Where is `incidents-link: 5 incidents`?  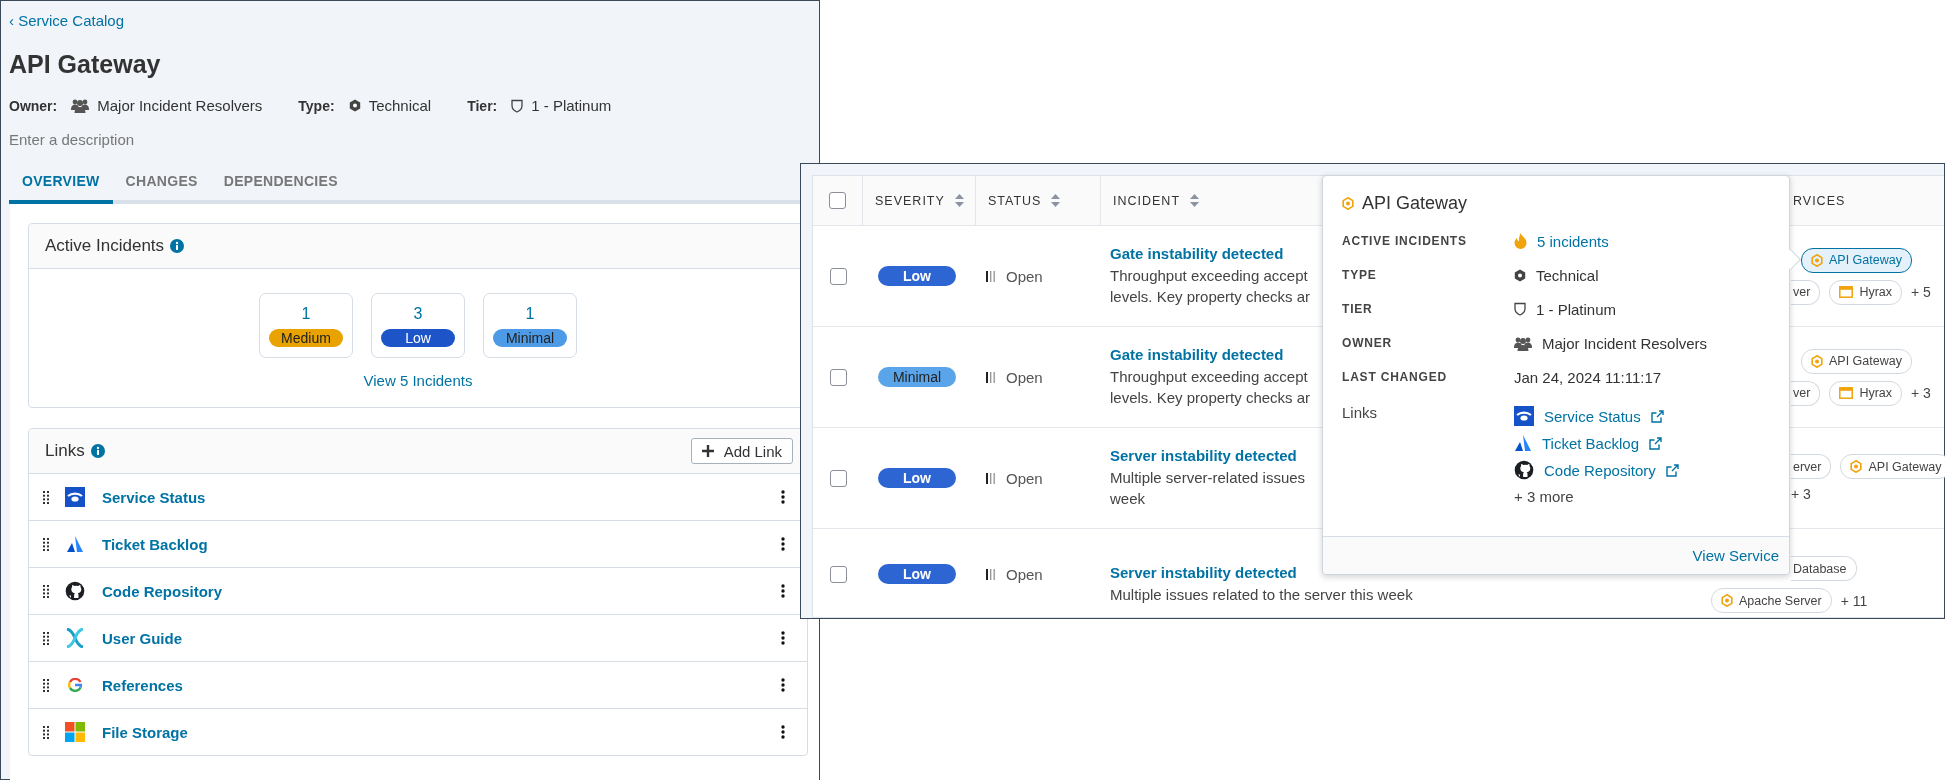 incidents-link: 5 incidents is located at coordinates (1573, 241).